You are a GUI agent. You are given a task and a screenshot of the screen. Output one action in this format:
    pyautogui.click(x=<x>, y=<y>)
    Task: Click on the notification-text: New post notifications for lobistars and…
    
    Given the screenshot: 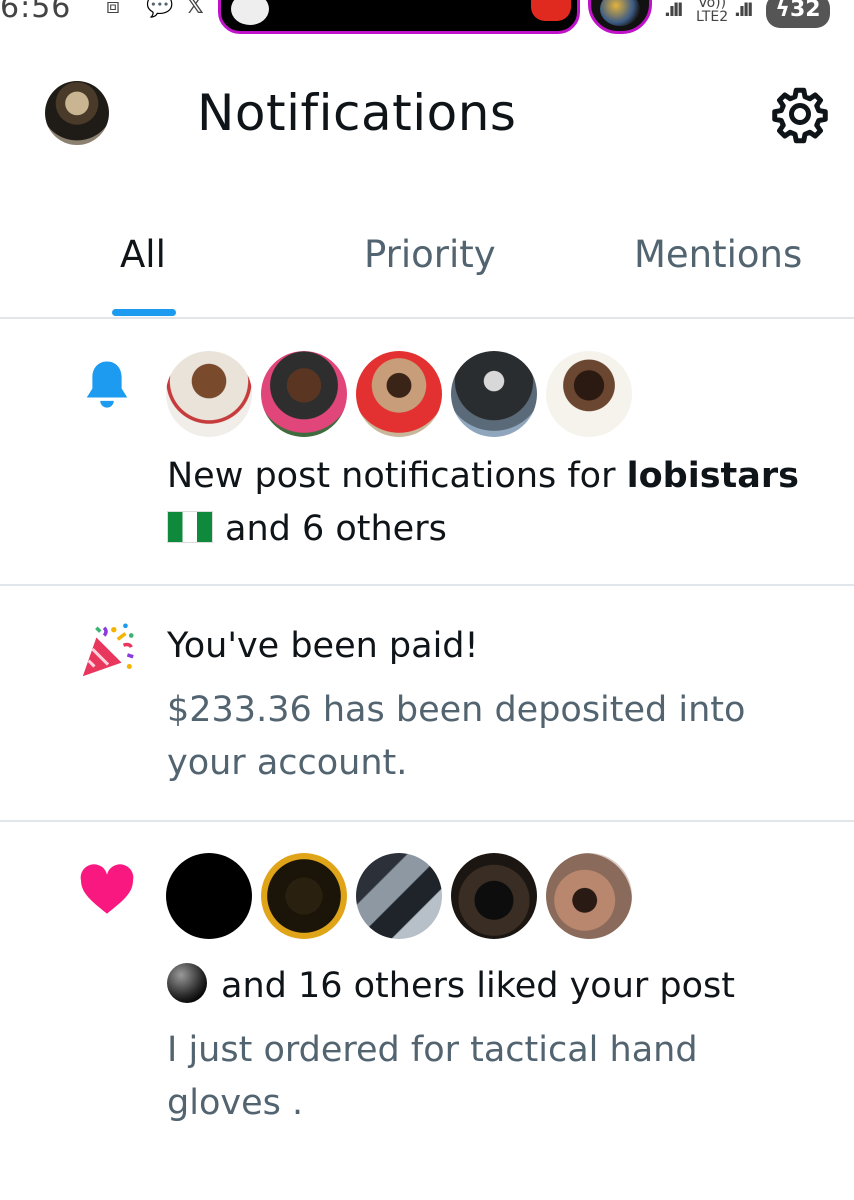 What is the action you would take?
    pyautogui.click(x=502, y=503)
    